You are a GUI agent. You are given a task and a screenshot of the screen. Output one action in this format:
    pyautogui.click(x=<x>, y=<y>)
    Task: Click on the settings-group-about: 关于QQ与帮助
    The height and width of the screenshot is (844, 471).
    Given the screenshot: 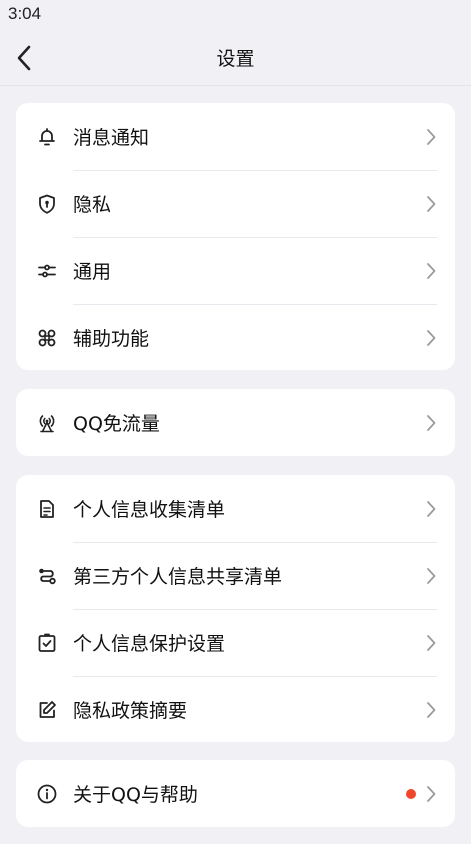 What is the action you would take?
    pyautogui.click(x=235, y=793)
    